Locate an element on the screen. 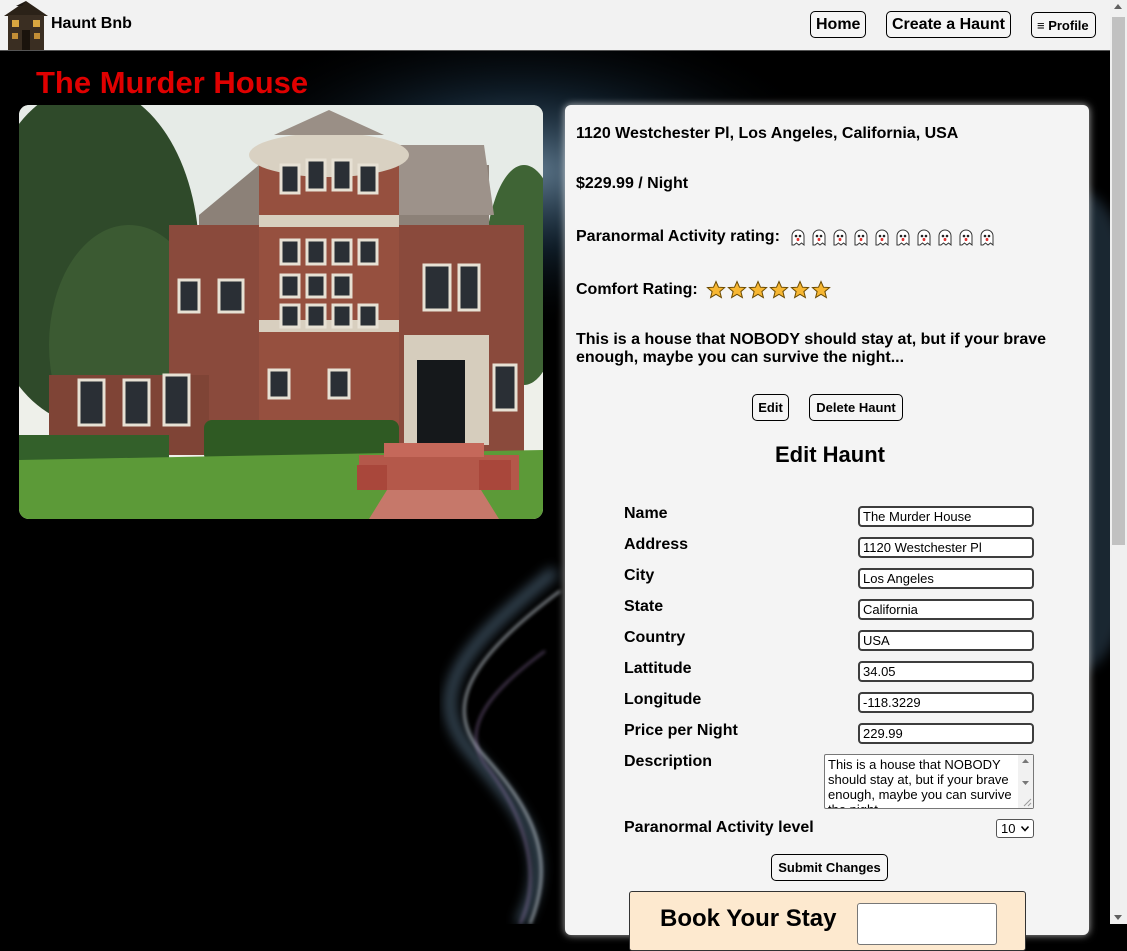 Image resolution: width=1127 pixels, height=951 pixels. delete-haunt-button: Delete Haunt is located at coordinates (856, 407).